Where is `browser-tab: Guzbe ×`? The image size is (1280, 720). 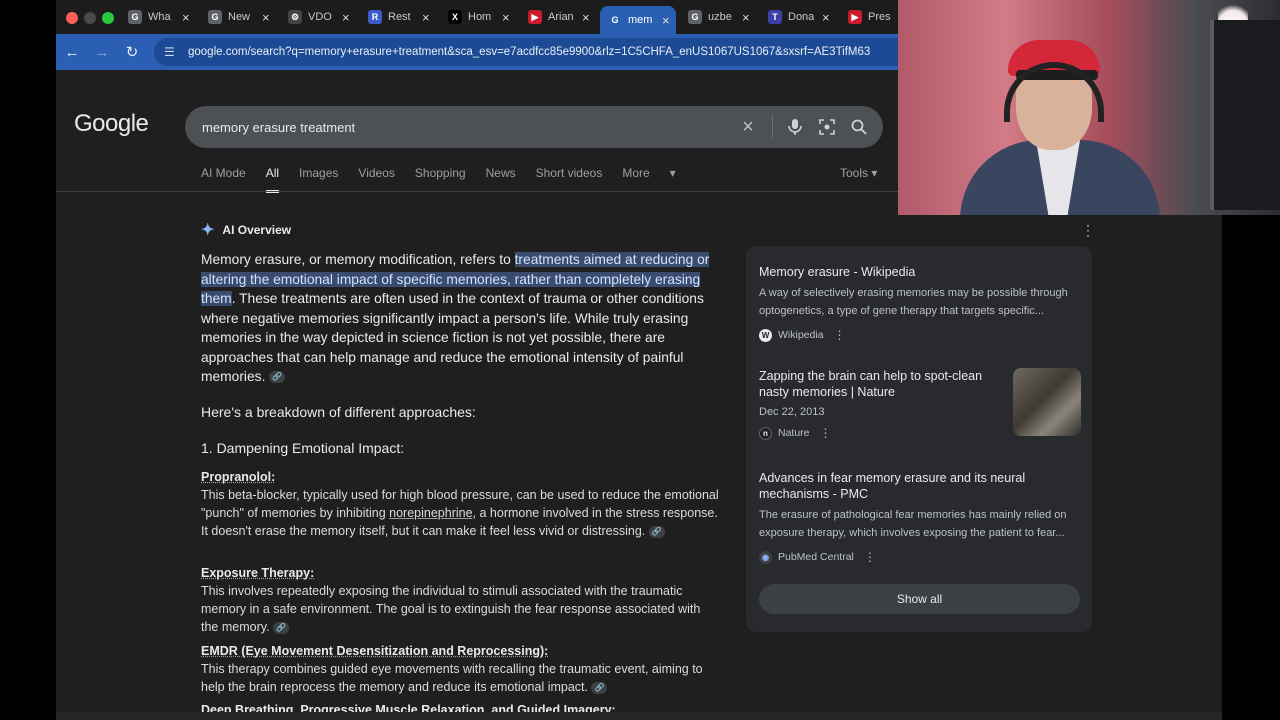 browser-tab: Guzbe × is located at coordinates (718, 17).